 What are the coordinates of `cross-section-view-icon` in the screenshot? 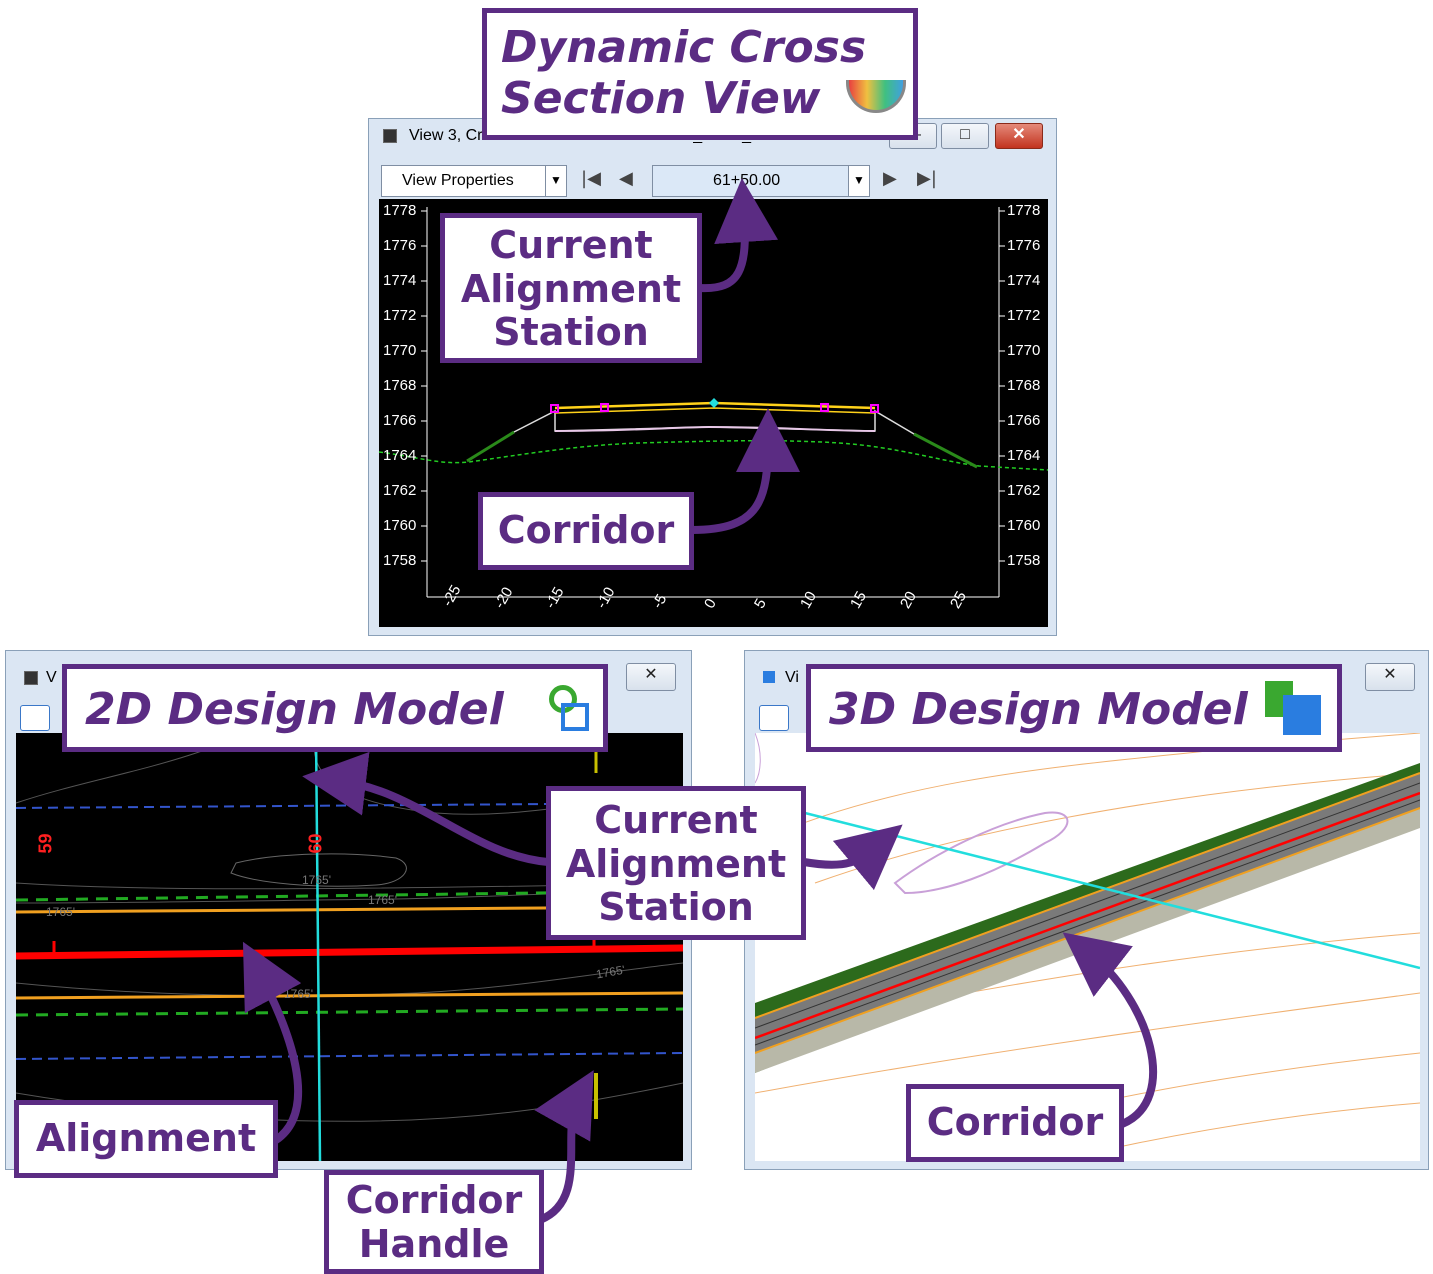 It's located at (875, 96).